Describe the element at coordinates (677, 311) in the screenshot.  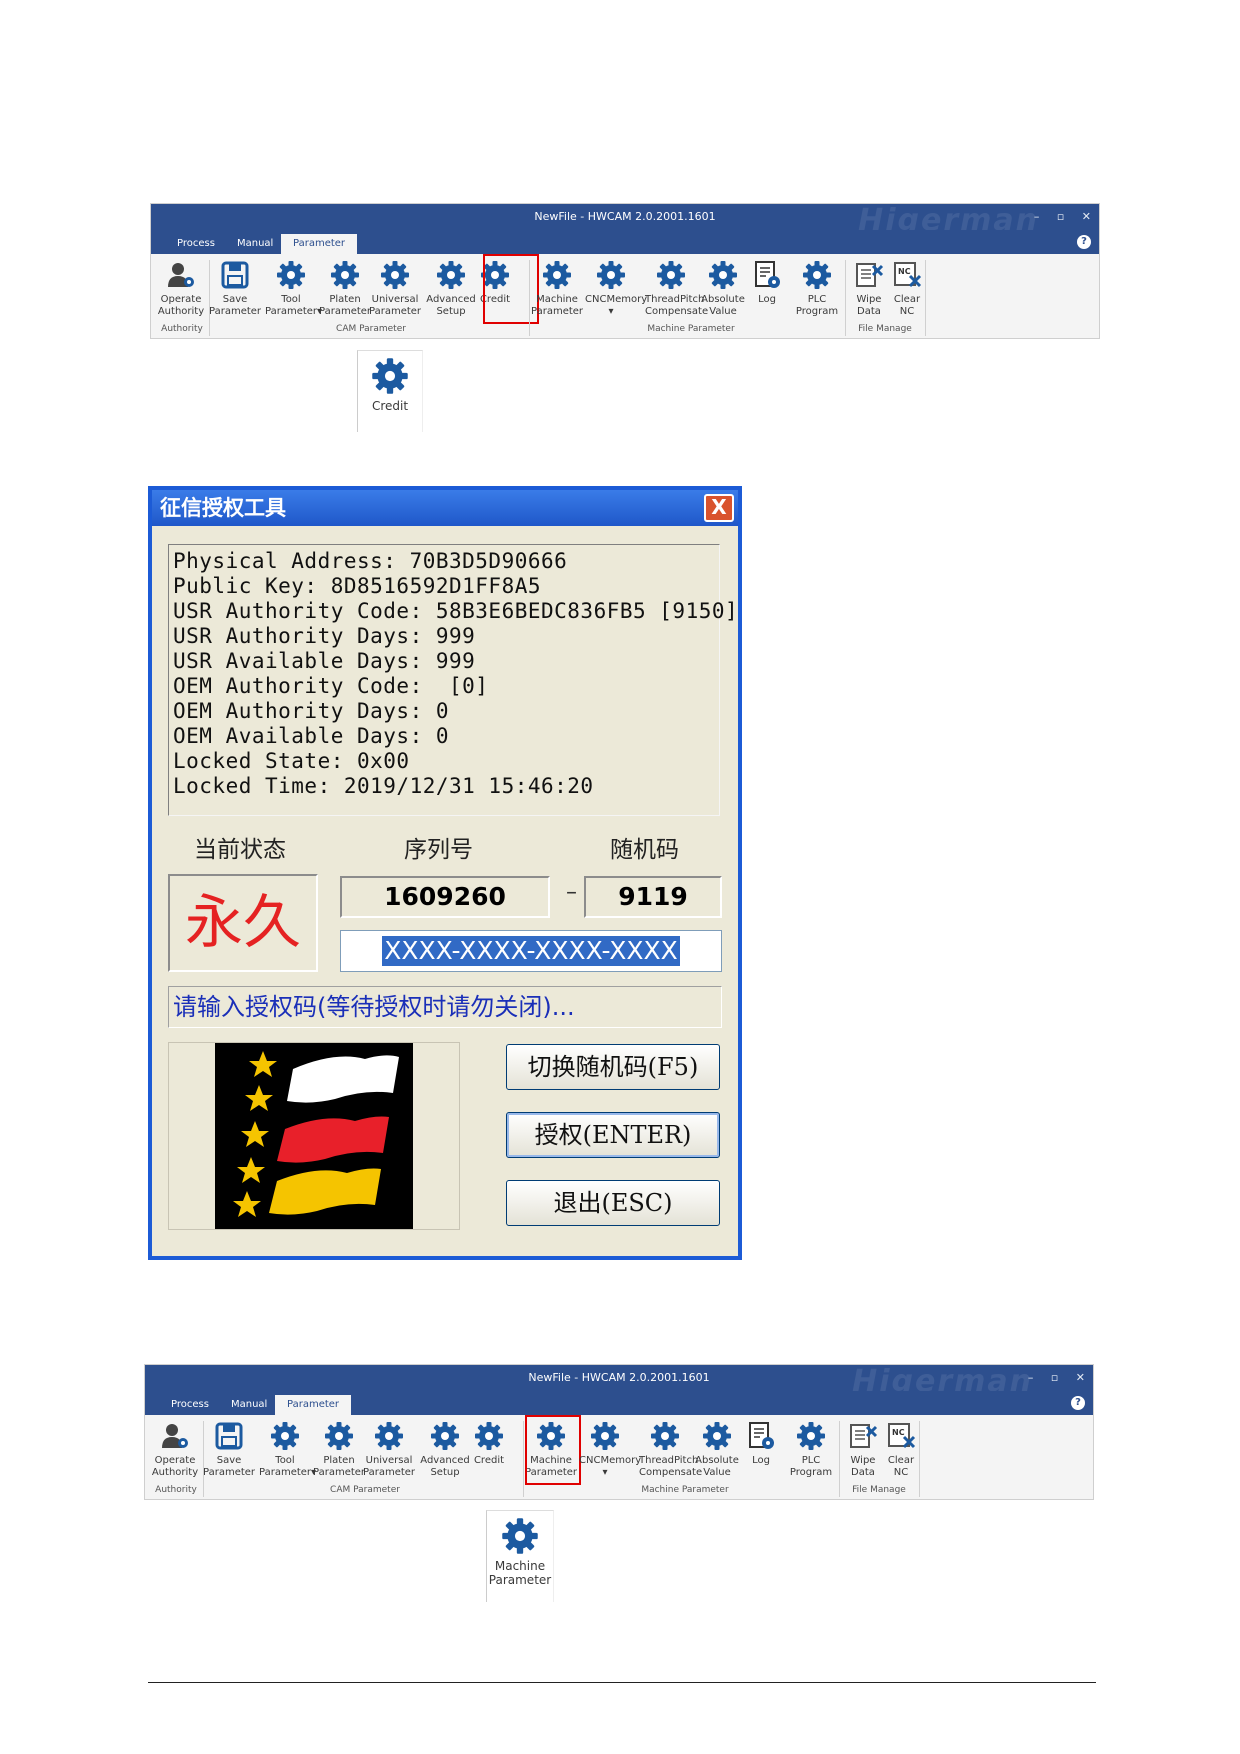
I see `button-label: Compensate` at that location.